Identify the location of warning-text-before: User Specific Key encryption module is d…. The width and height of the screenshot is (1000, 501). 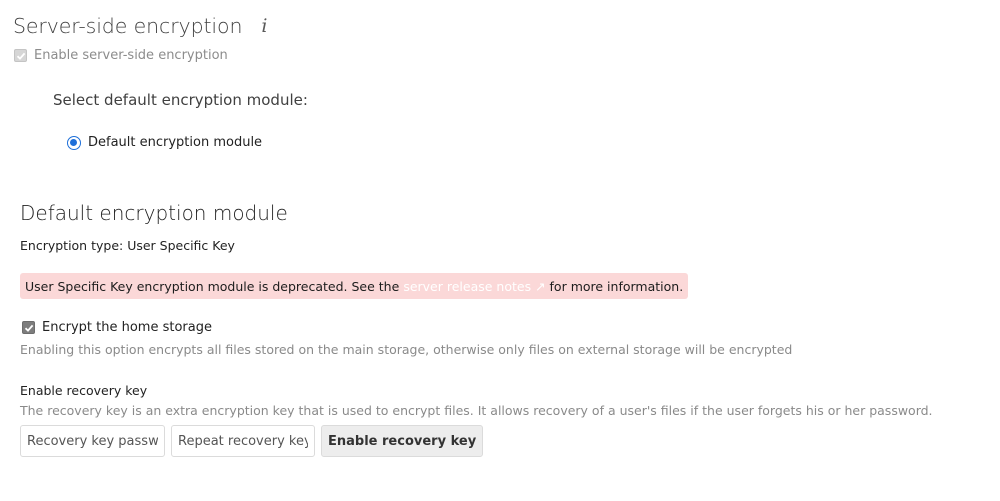
(212, 286).